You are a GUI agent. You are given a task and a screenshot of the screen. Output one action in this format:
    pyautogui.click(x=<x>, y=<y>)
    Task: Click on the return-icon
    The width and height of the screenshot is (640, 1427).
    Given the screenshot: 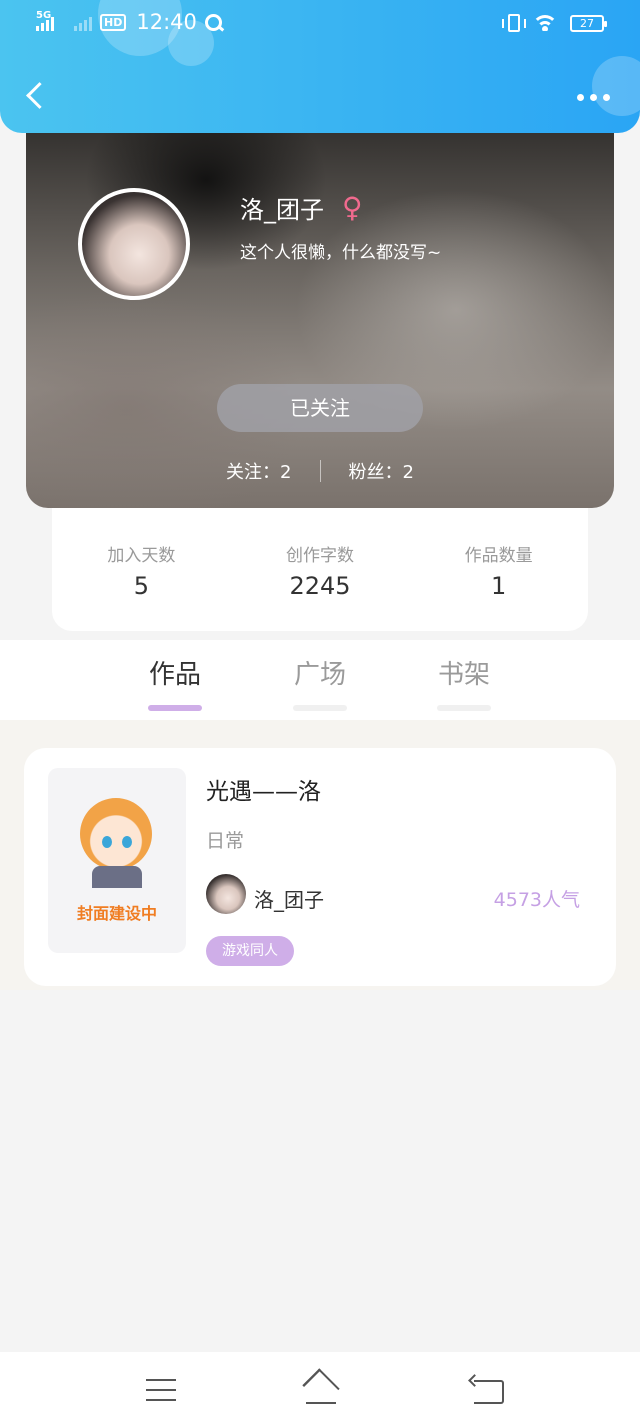 What is the action you would take?
    pyautogui.click(x=489, y=1392)
    